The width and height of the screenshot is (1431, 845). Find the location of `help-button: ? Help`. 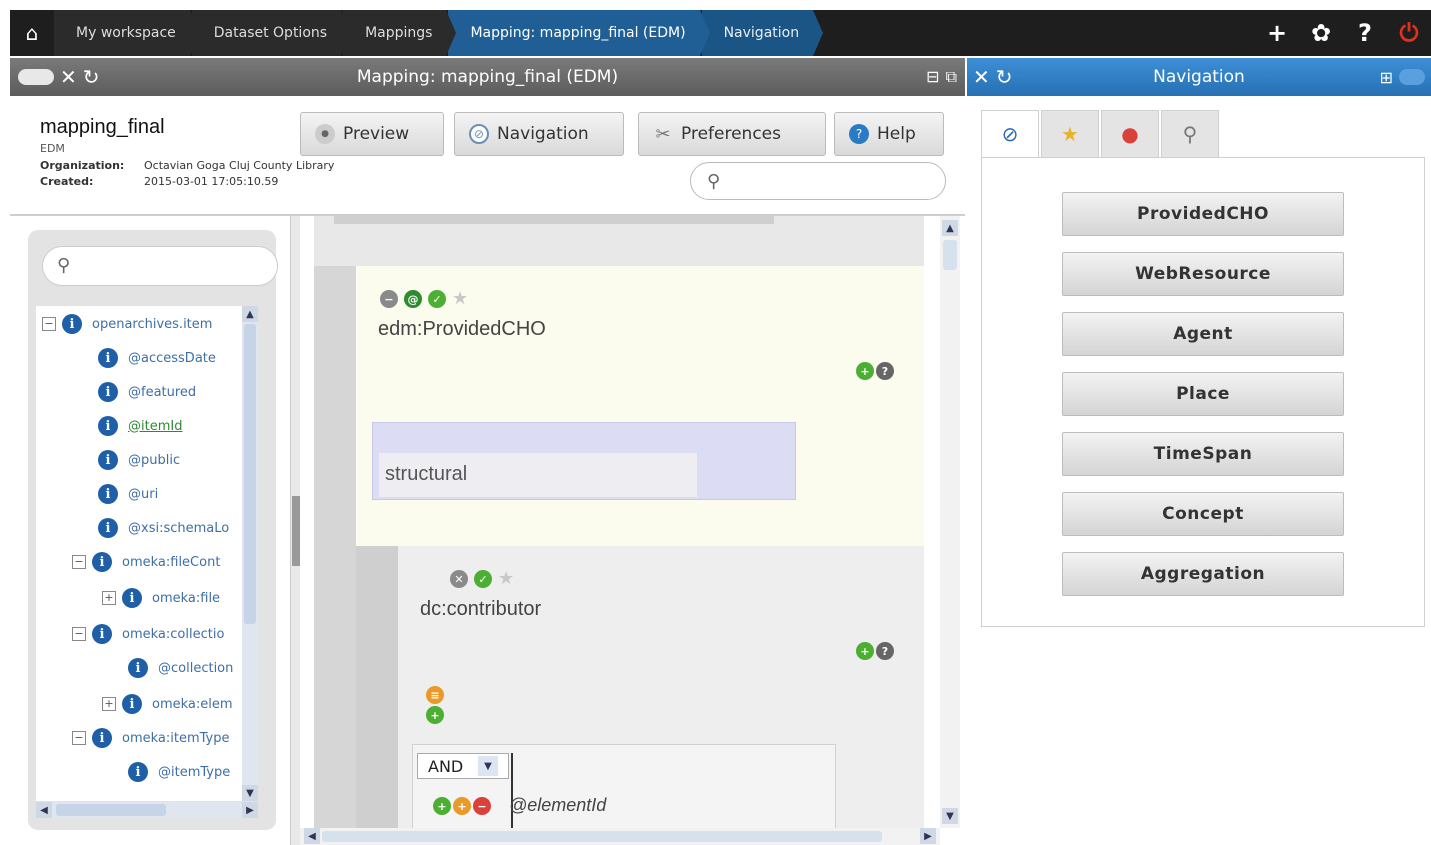

help-button: ? Help is located at coordinates (889, 134).